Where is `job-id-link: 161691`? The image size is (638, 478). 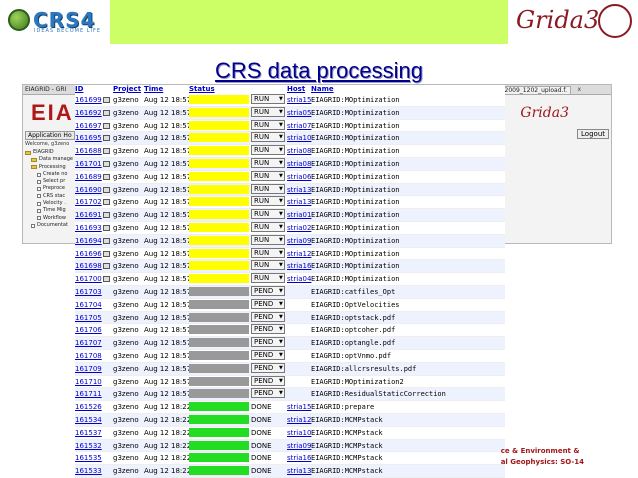
job-id-link: 161691 is located at coordinates (88, 215).